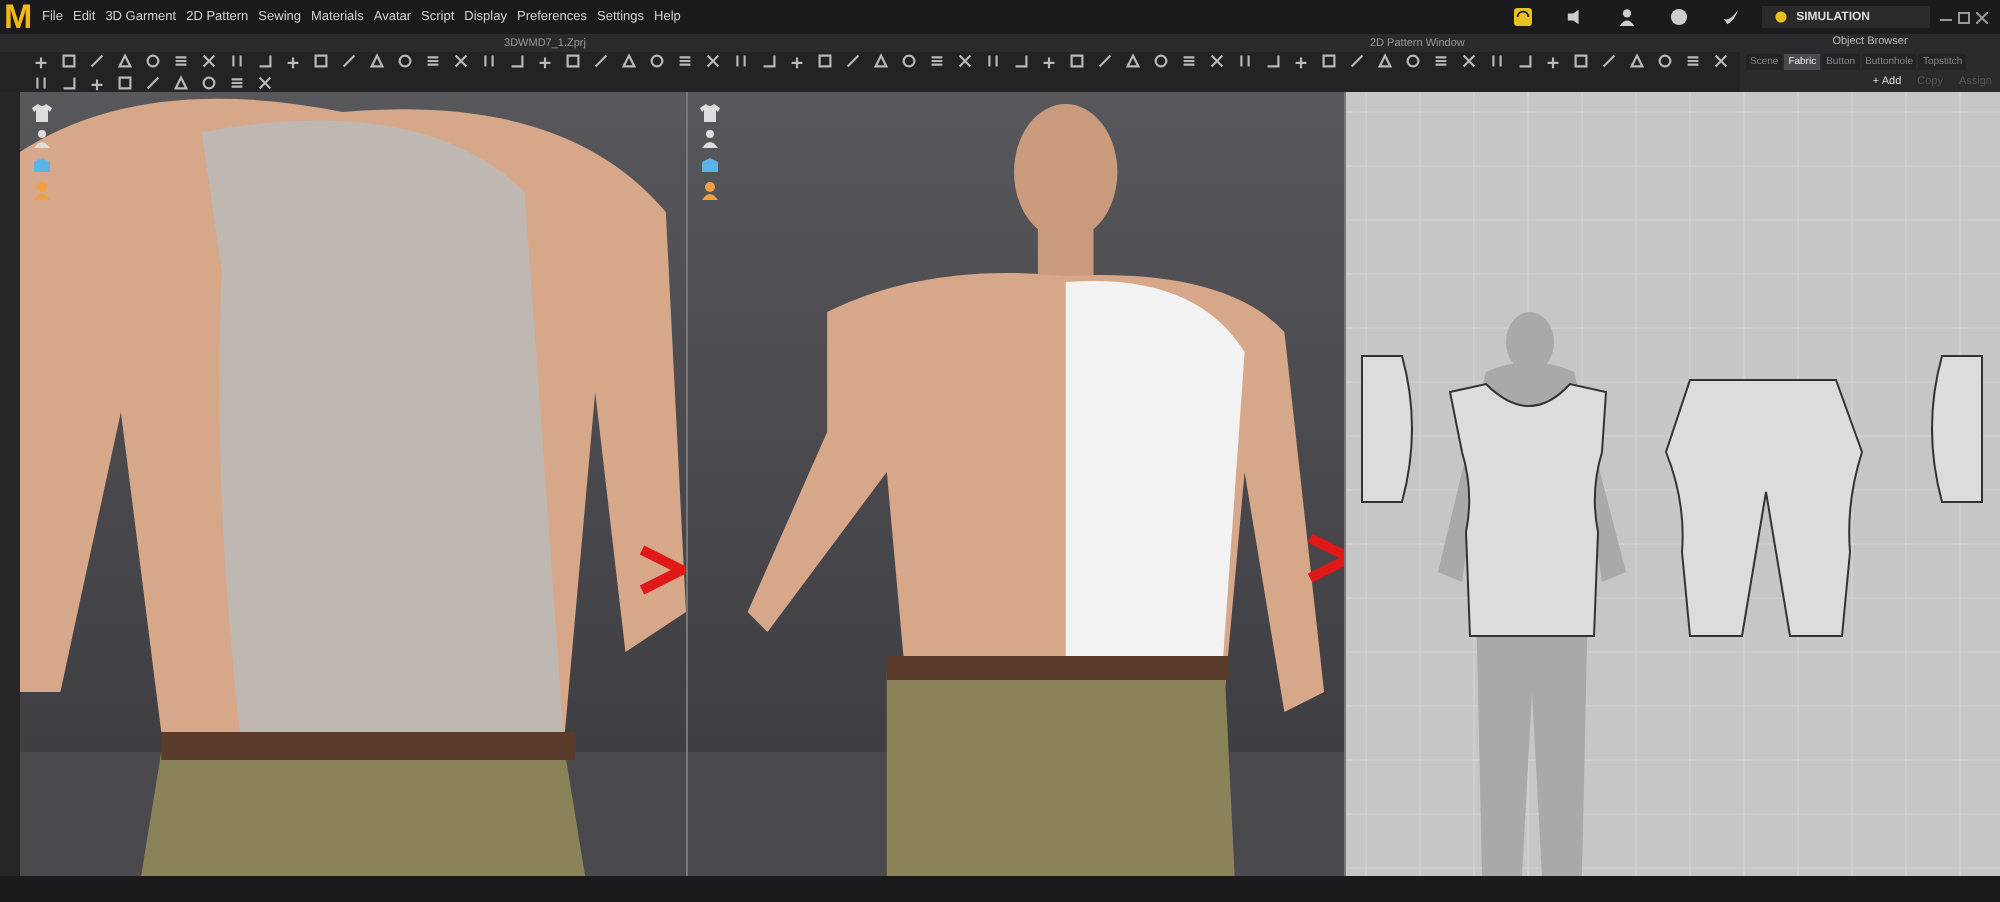 Image resolution: width=2000 pixels, height=902 pixels. Describe the element at coordinates (1731, 17) in the screenshot. I see `bird-icon` at that location.